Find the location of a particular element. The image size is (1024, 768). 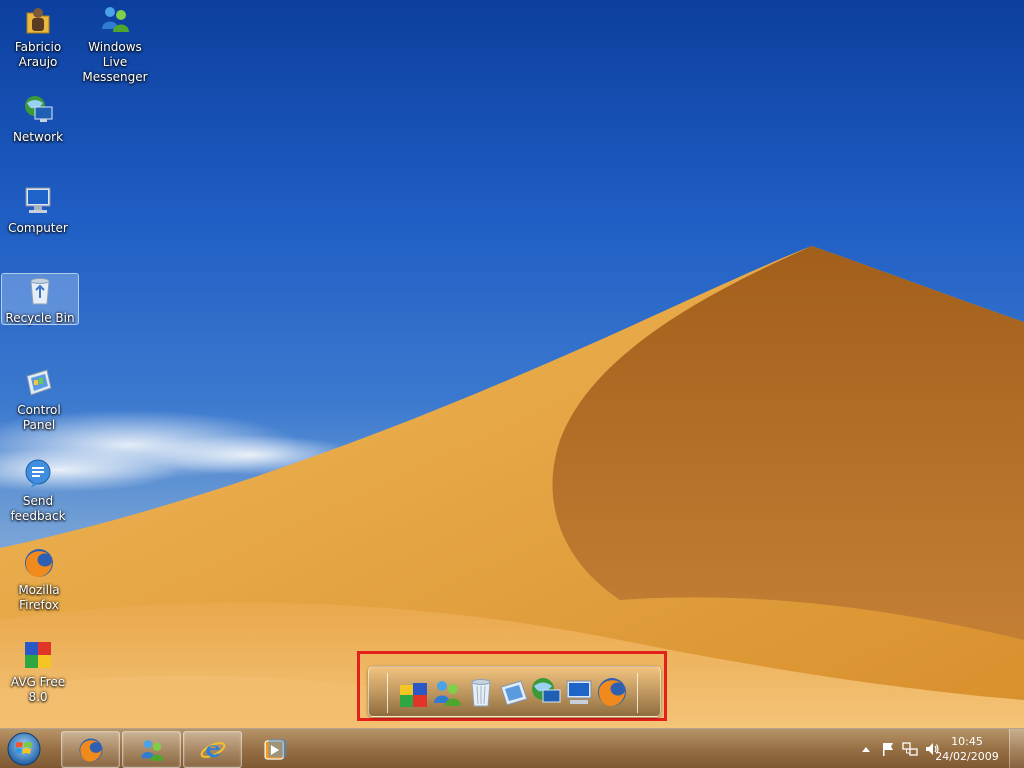

desktop-icon-recycle-bin: Recycle Bin is located at coordinates (40, 299).